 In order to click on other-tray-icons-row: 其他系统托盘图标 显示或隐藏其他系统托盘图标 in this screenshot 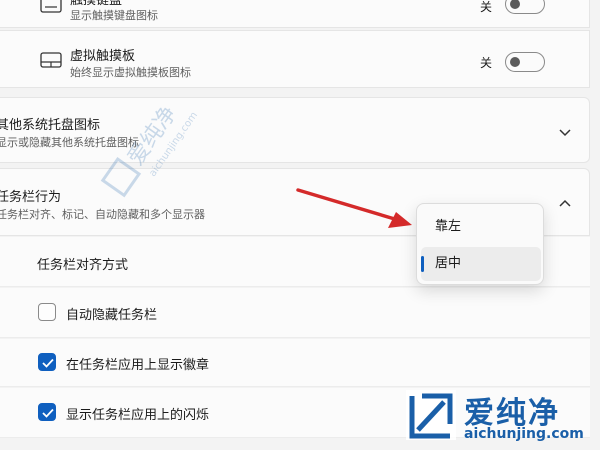, I will do `click(295, 130)`.